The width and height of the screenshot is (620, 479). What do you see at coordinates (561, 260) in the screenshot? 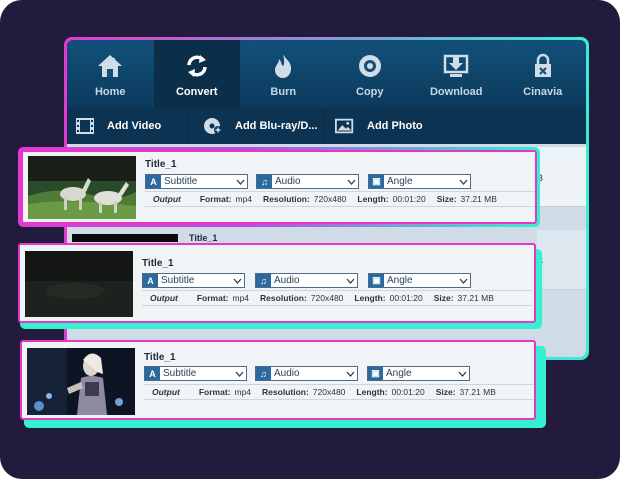
I see `background-row: B` at bounding box center [561, 260].